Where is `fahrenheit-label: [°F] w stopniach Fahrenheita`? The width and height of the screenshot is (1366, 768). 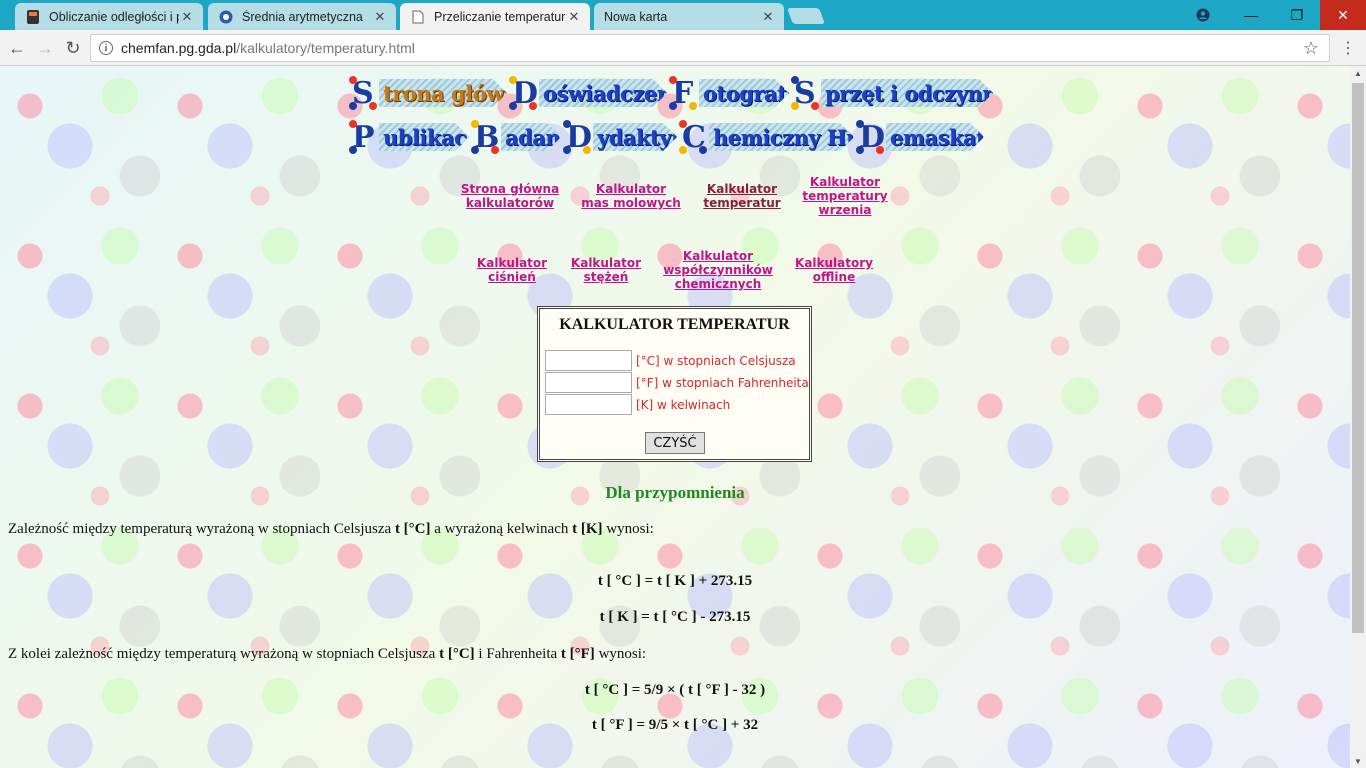
fahrenheit-label: [°F] w stopniach Fahrenheita is located at coordinates (722, 382).